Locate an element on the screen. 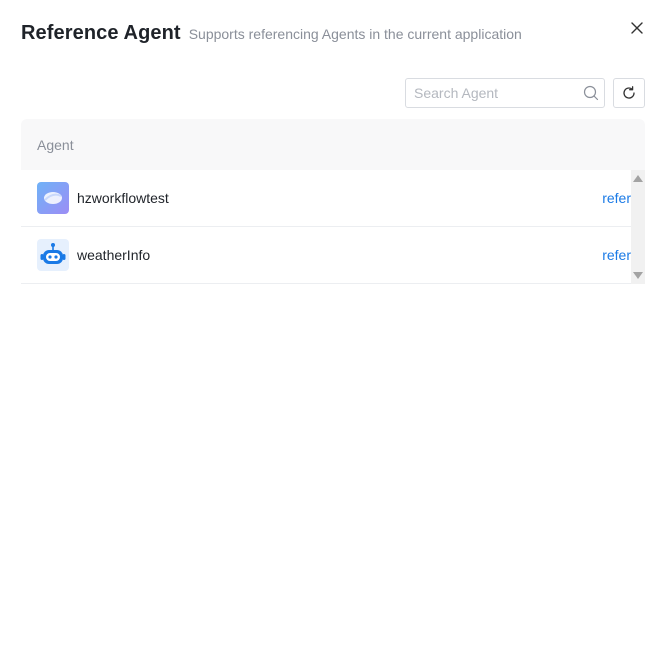 The image size is (665, 649). table-row: hzworkflowtest refer is located at coordinates (326, 198).